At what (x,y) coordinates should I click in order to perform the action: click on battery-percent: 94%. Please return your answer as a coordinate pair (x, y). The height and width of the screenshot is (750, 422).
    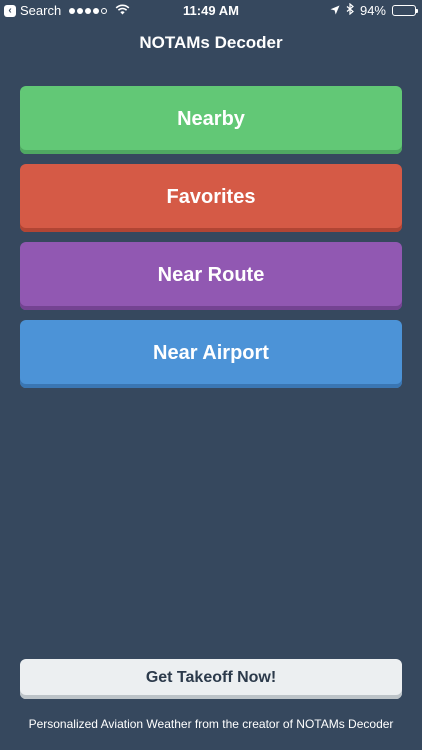
    Looking at the image, I should click on (372, 10).